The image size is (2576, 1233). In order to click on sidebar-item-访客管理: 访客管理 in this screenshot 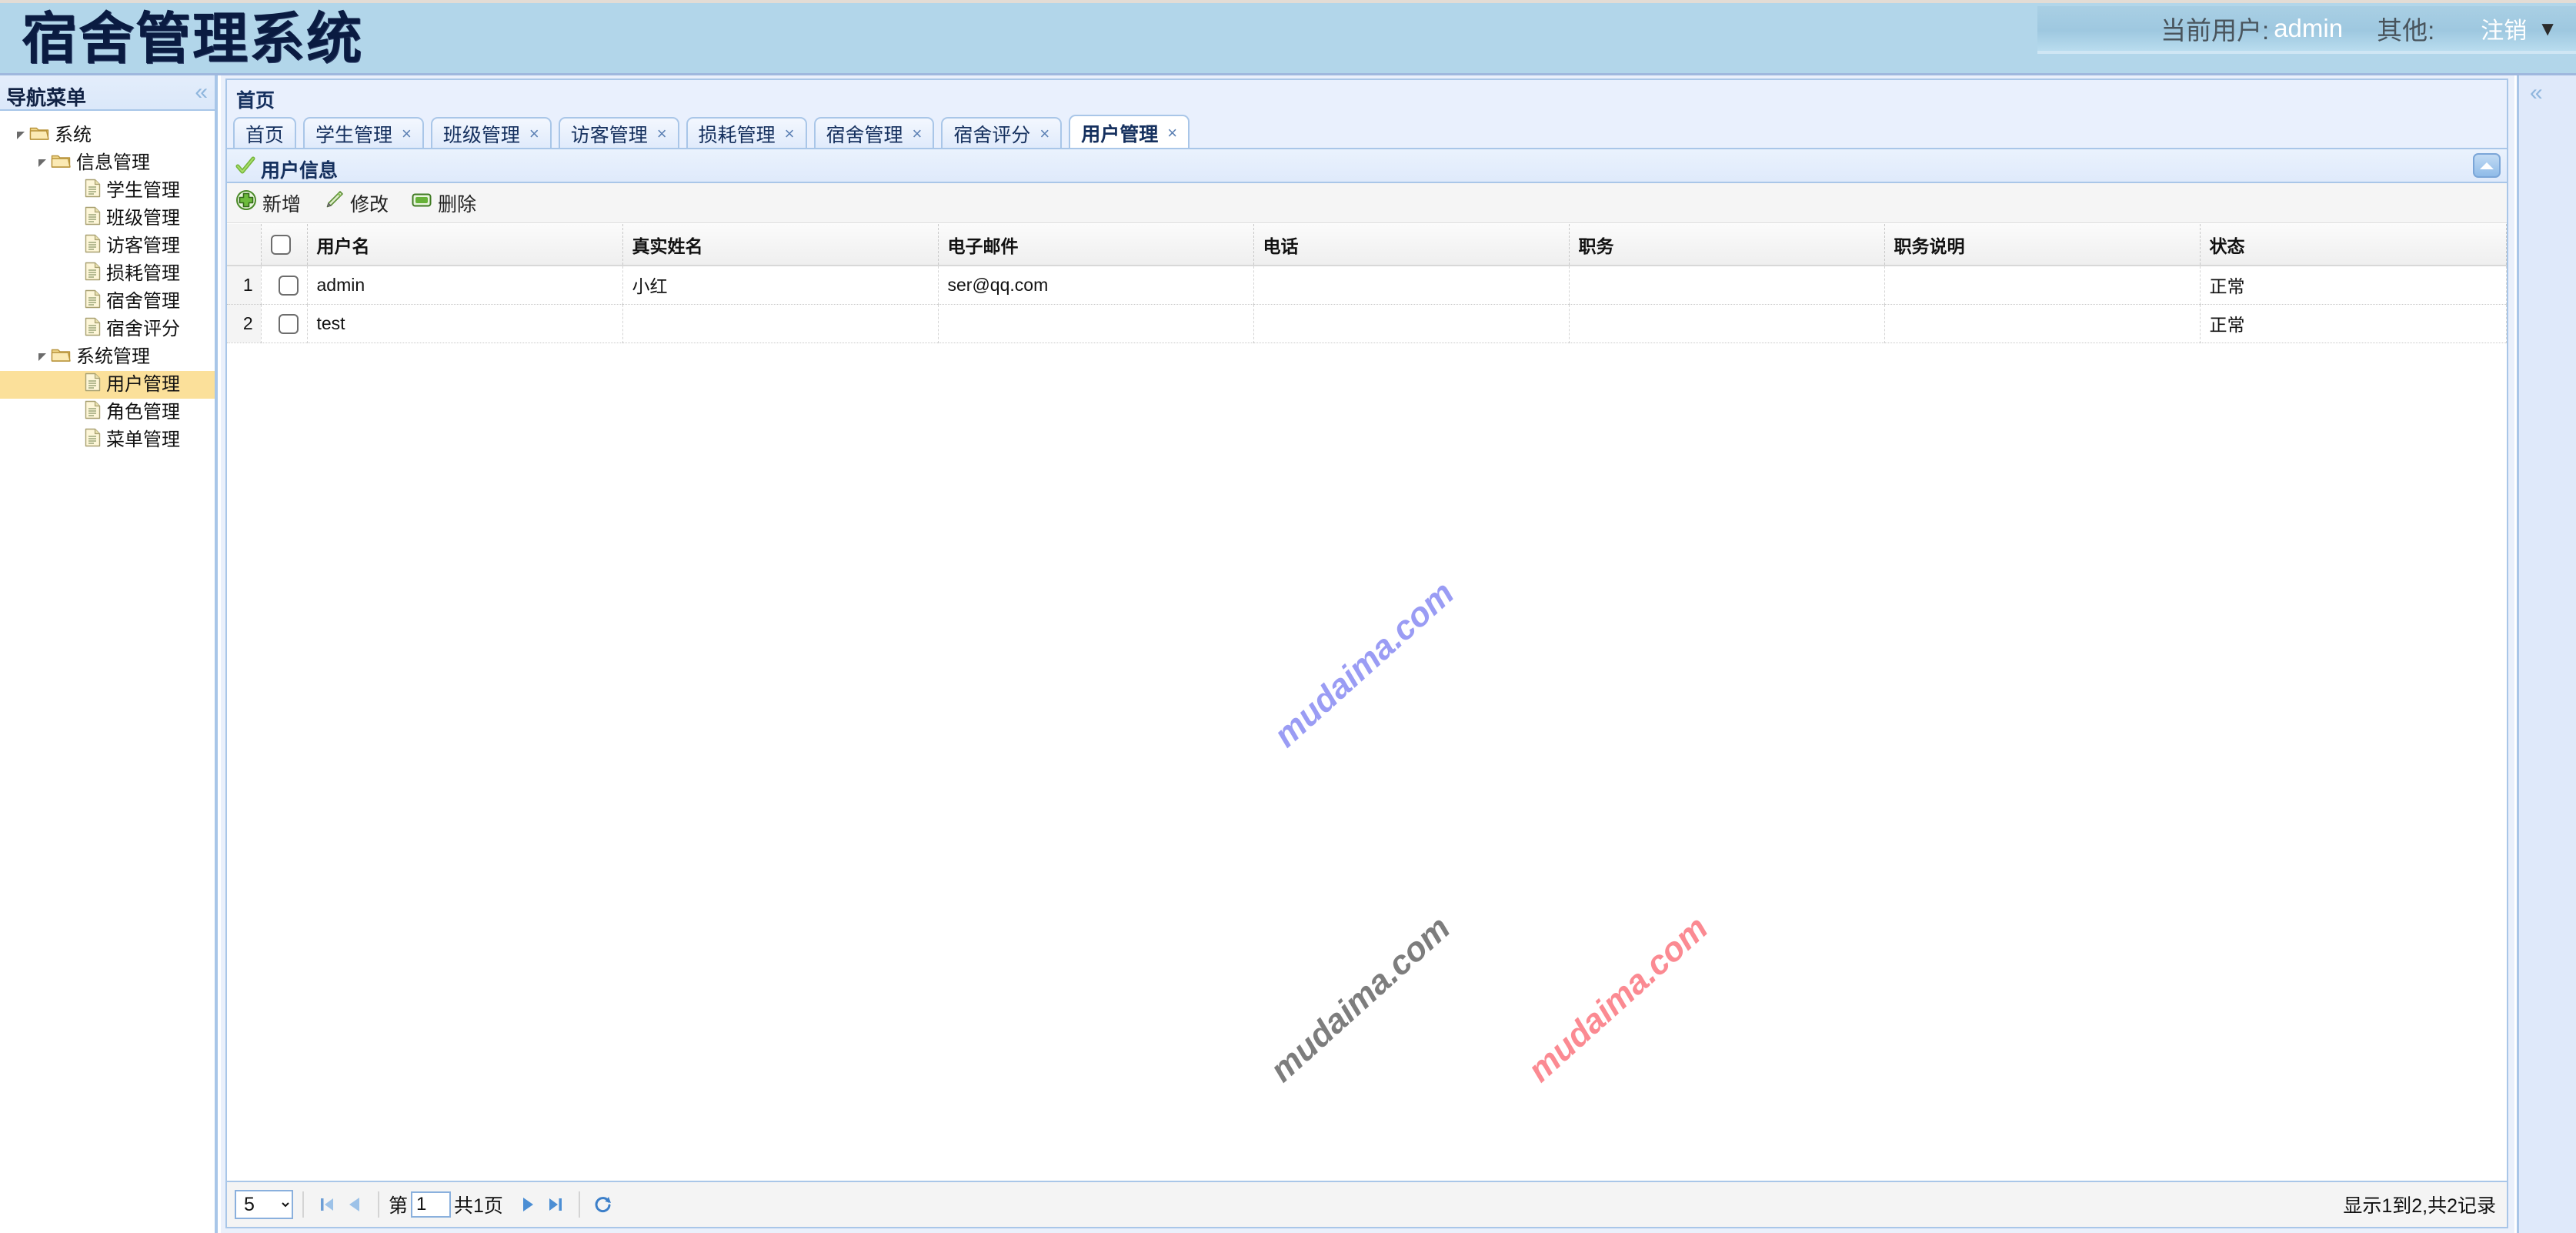, I will do `click(108, 246)`.